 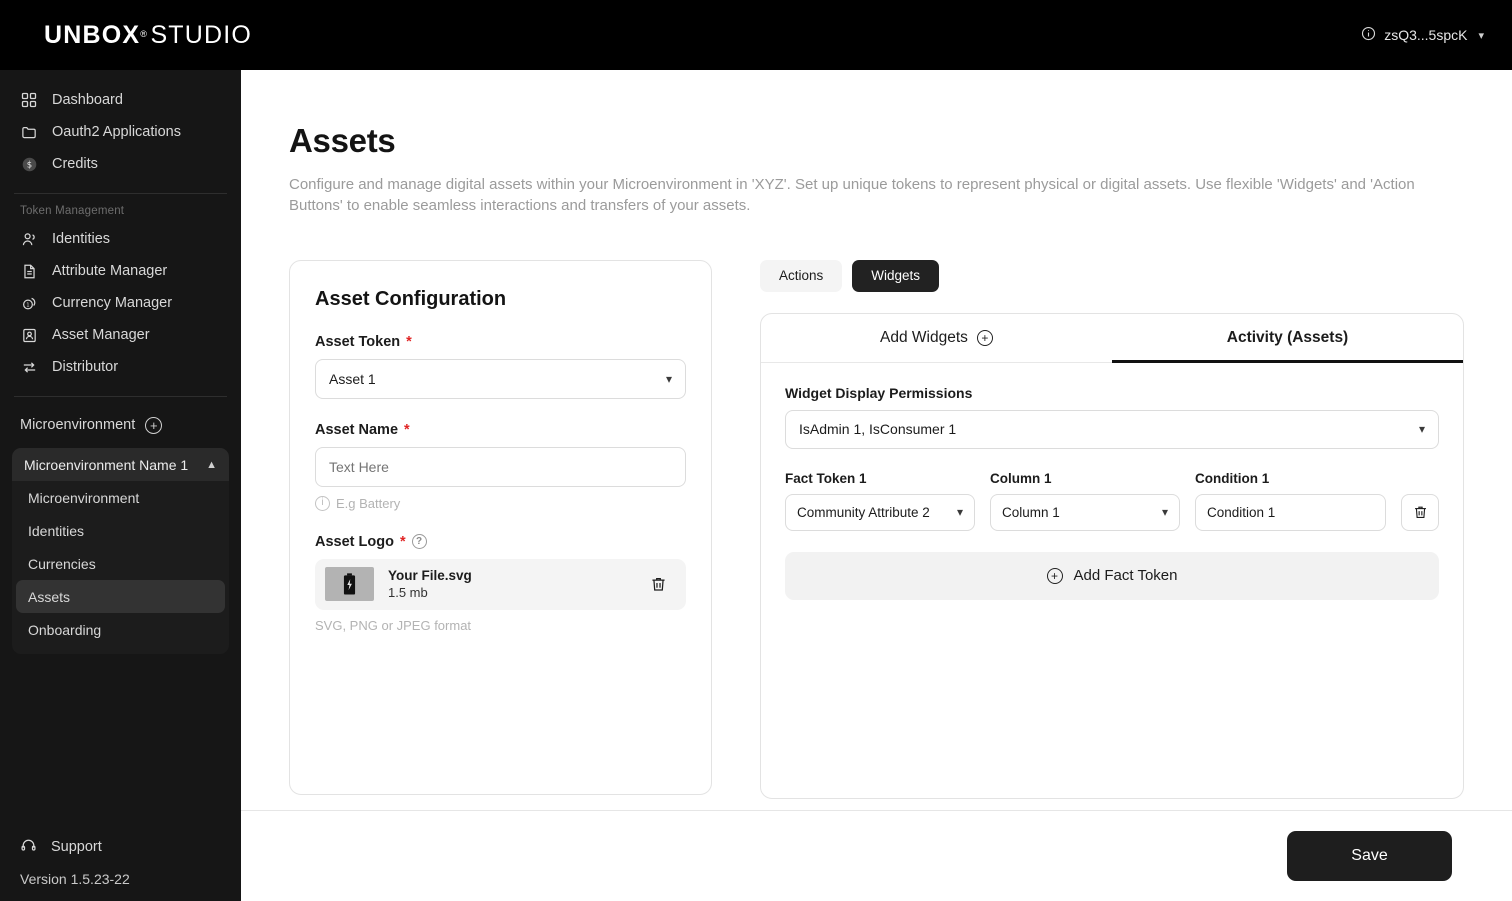 I want to click on asset-token-select: Asset 1 ▾, so click(x=500, y=378).